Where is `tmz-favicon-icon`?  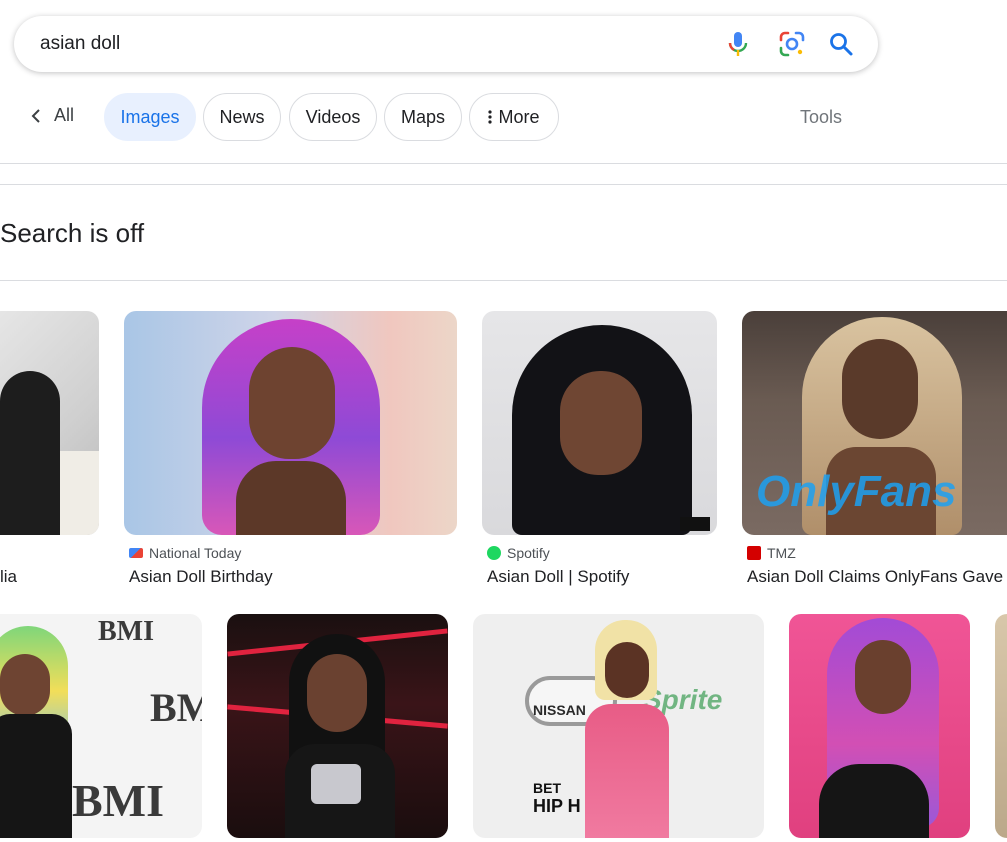 tmz-favicon-icon is located at coordinates (754, 553).